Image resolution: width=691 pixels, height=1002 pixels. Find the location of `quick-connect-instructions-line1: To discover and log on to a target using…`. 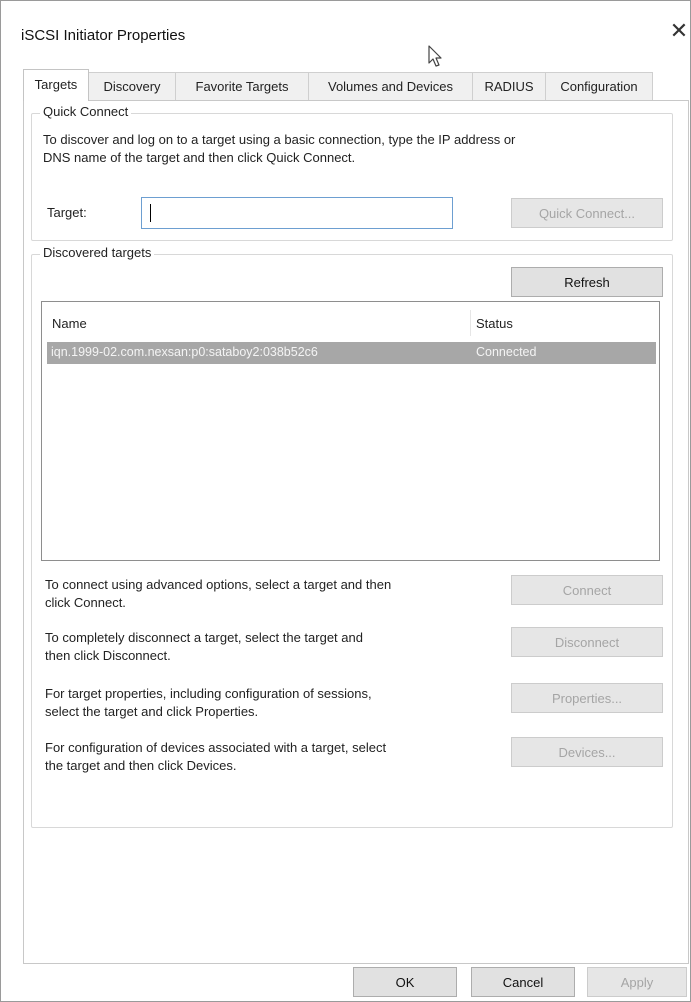

quick-connect-instructions-line1: To discover and log on to a target using… is located at coordinates (279, 139).